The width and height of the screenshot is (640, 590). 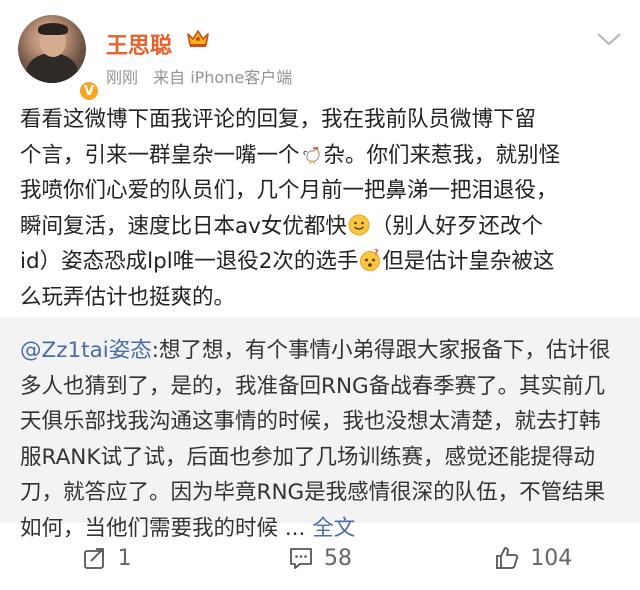 I want to click on post-text-line: 么玩弄估计也挺爽的。, so click(x=128, y=297).